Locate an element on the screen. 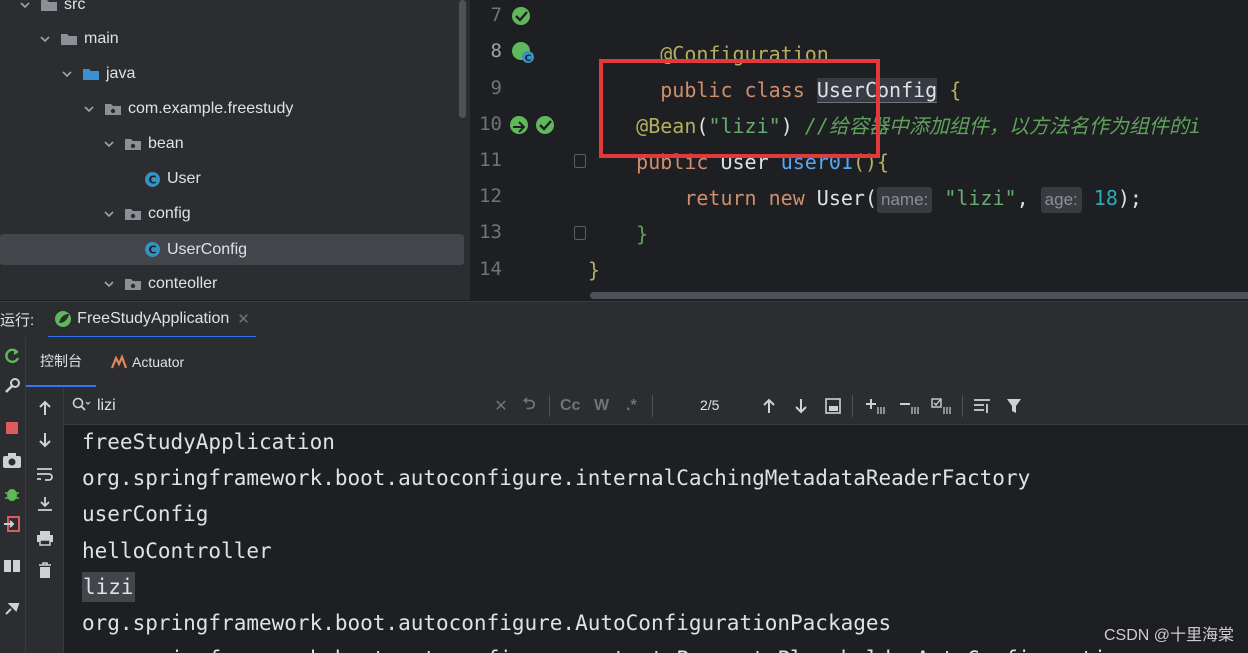 This screenshot has height=653, width=1248. line-number: 11 is located at coordinates (490, 160).